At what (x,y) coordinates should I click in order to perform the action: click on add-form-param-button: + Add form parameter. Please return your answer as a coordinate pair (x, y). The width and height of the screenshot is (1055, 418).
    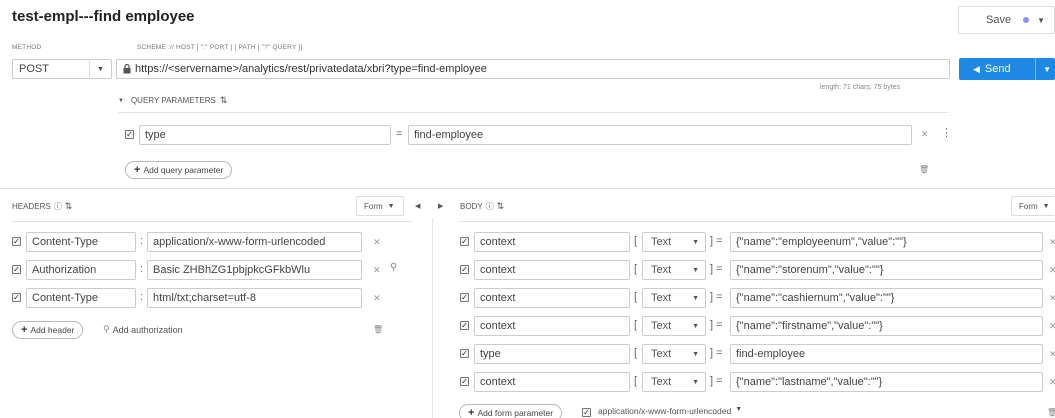
    Looking at the image, I should click on (511, 411).